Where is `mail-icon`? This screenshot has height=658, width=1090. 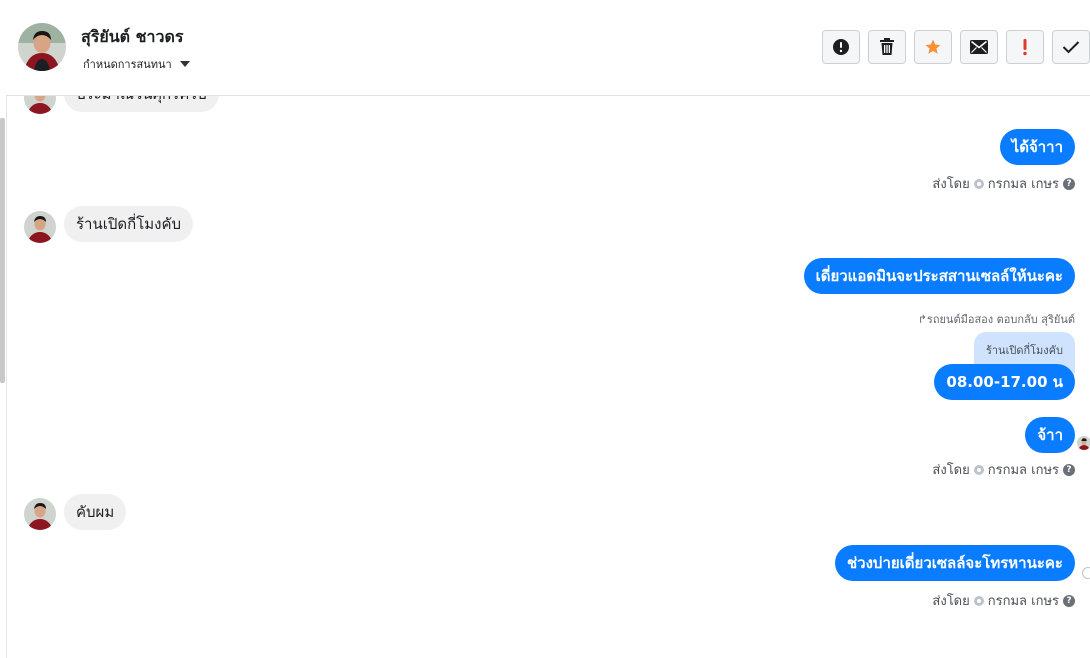
mail-icon is located at coordinates (979, 47).